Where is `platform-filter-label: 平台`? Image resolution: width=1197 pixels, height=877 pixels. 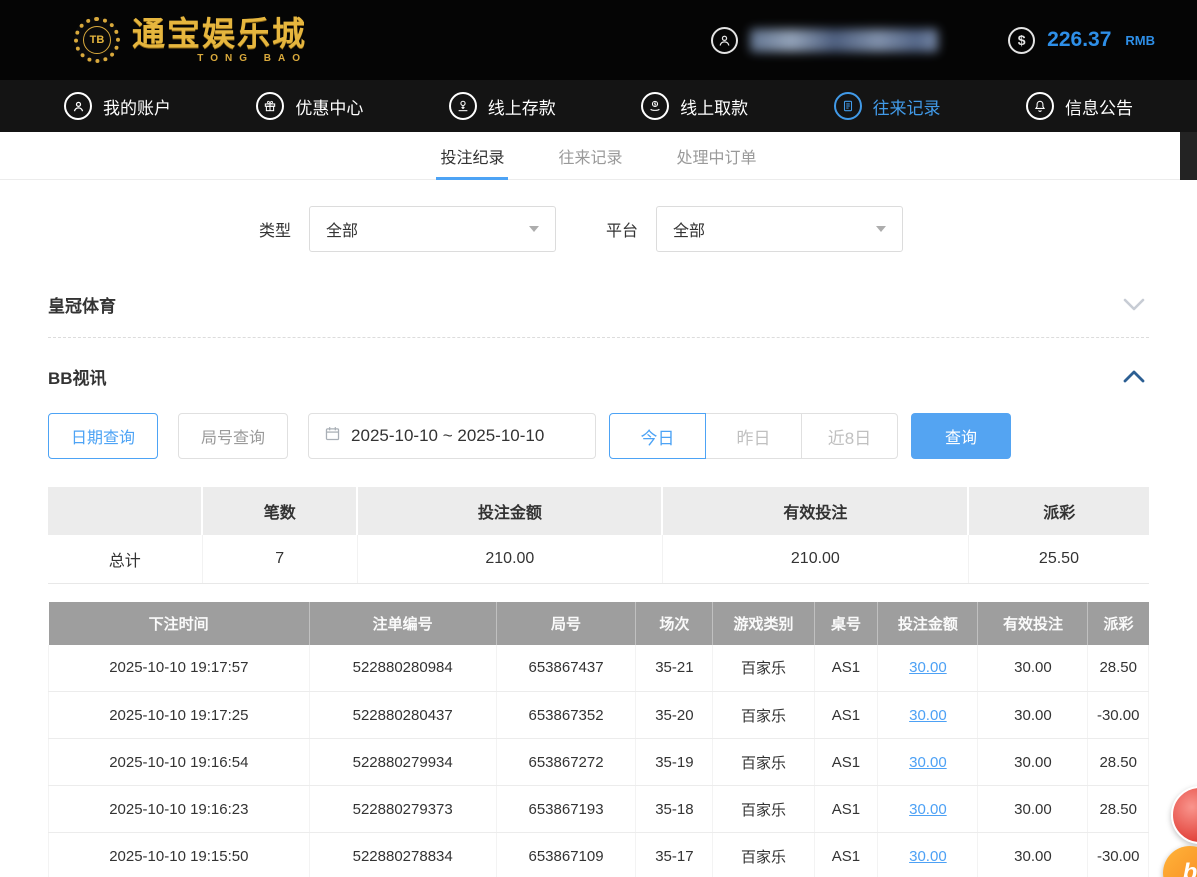
platform-filter-label: 平台 is located at coordinates (622, 231).